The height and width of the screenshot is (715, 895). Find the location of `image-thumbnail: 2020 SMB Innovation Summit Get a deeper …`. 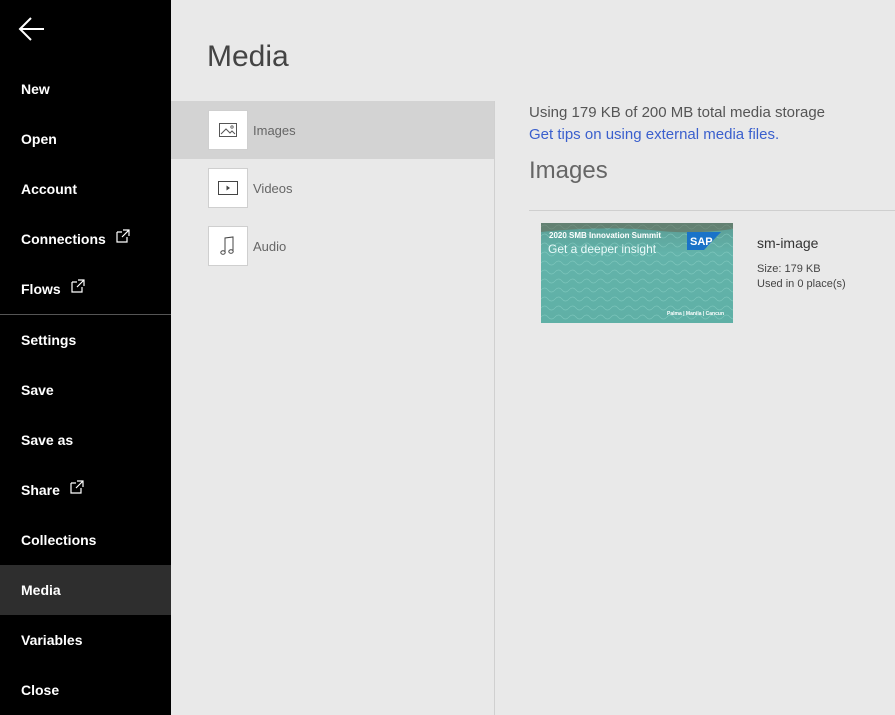

image-thumbnail: 2020 SMB Innovation Summit Get a deeper … is located at coordinates (637, 273).